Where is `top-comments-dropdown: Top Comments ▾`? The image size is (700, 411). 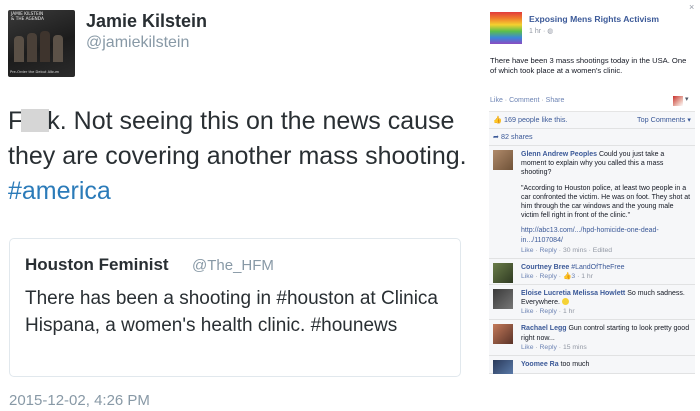 top-comments-dropdown: Top Comments ▾ is located at coordinates (664, 120).